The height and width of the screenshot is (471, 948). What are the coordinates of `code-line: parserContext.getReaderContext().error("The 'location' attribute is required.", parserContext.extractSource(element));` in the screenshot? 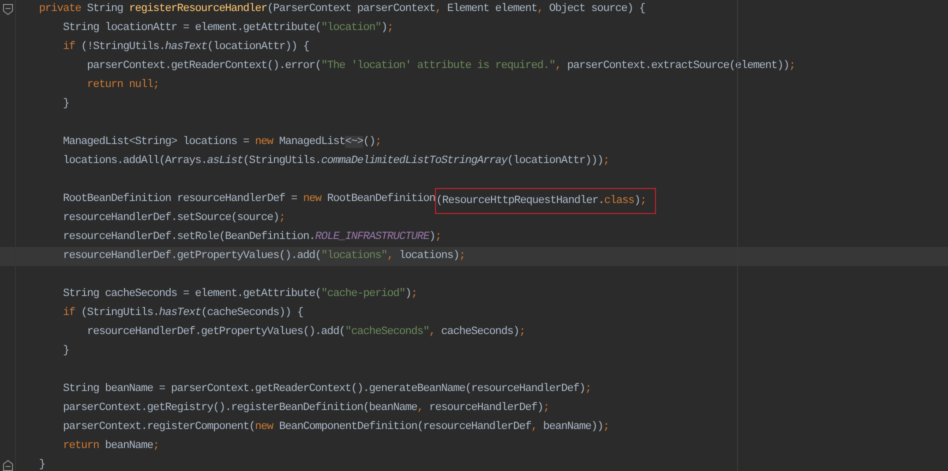 It's located at (441, 66).